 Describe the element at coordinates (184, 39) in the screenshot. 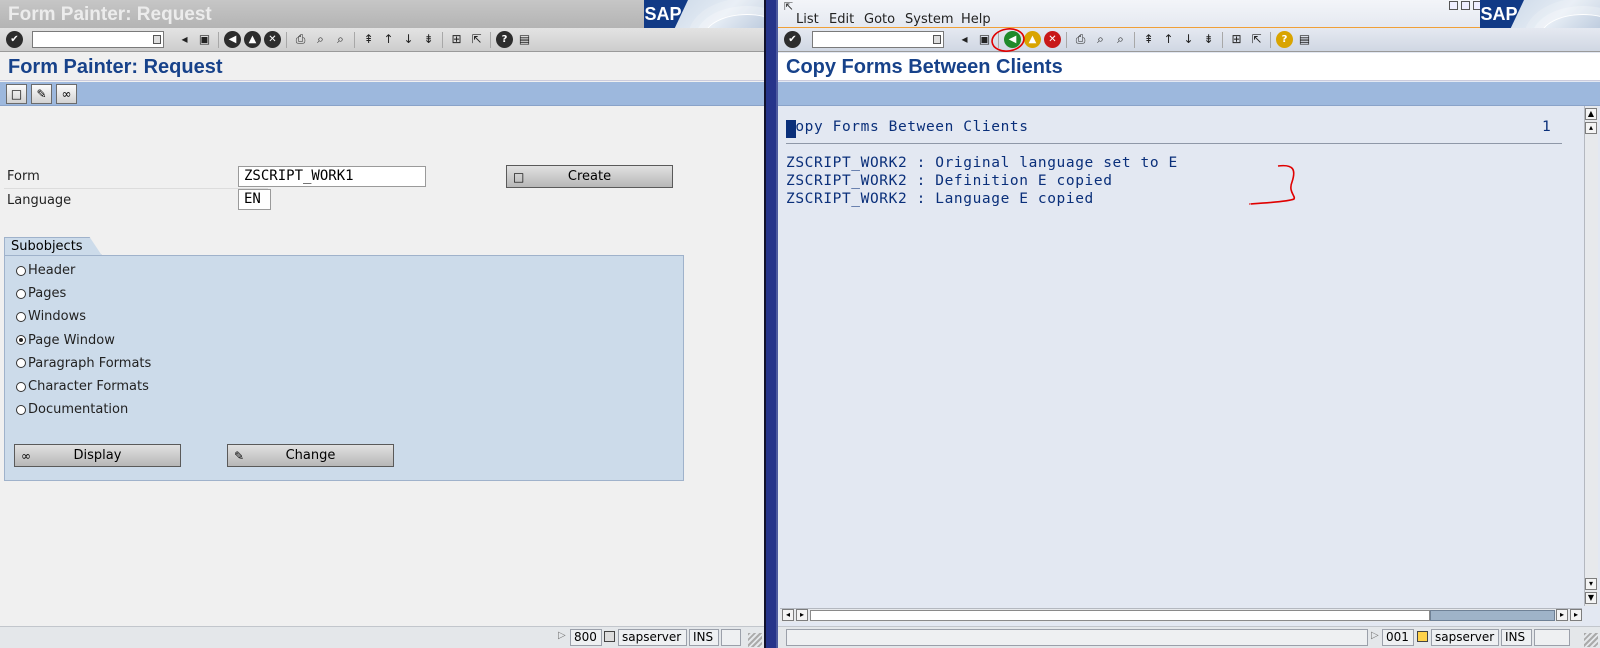

I see `history-arrow-icon: ◂` at that location.